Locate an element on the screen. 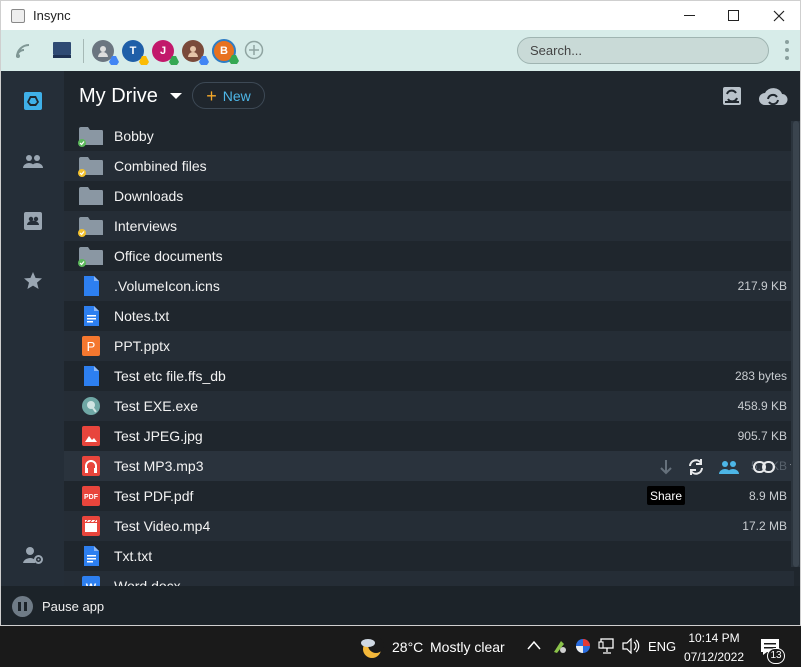  svg-text: P is located at coordinates (91, 346).